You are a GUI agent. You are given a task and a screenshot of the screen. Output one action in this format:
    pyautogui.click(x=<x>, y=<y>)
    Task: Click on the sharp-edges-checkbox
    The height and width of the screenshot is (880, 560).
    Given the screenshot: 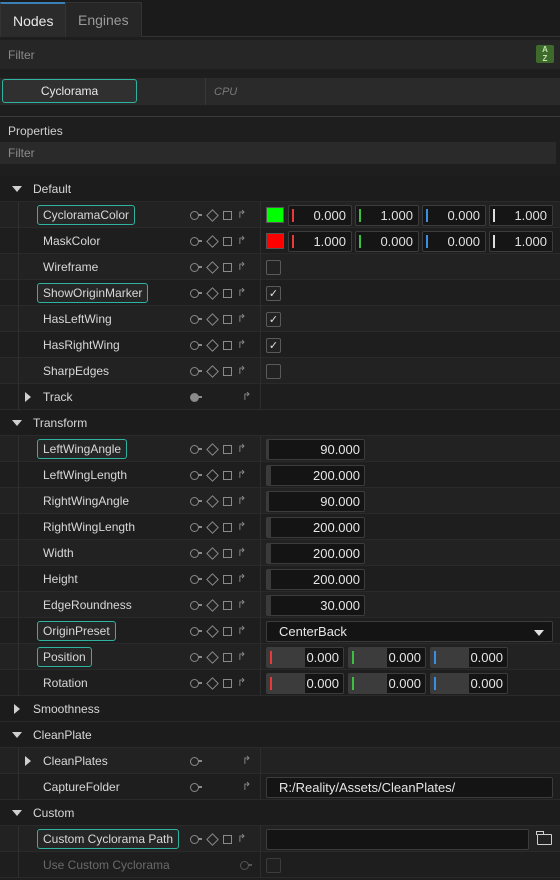 What is the action you would take?
    pyautogui.click(x=273, y=371)
    